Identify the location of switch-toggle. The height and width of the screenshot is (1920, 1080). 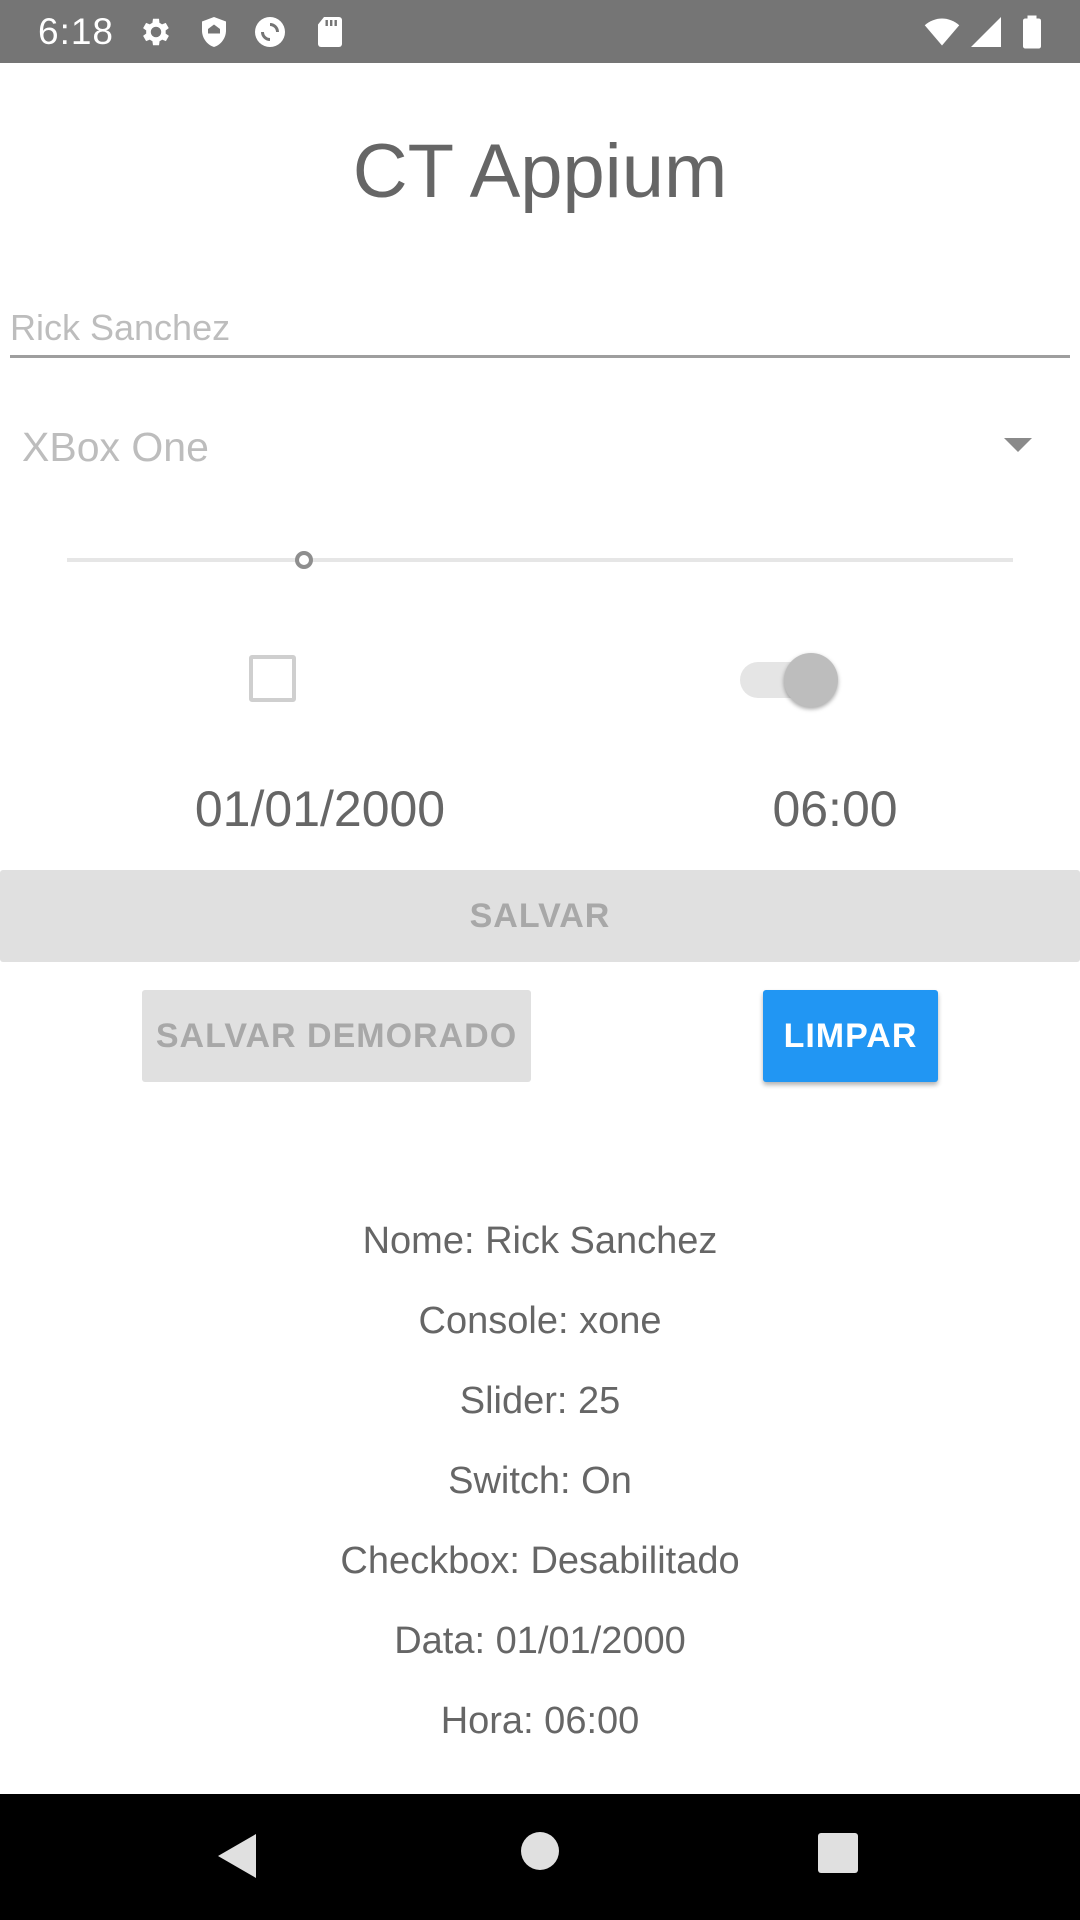
(790, 680).